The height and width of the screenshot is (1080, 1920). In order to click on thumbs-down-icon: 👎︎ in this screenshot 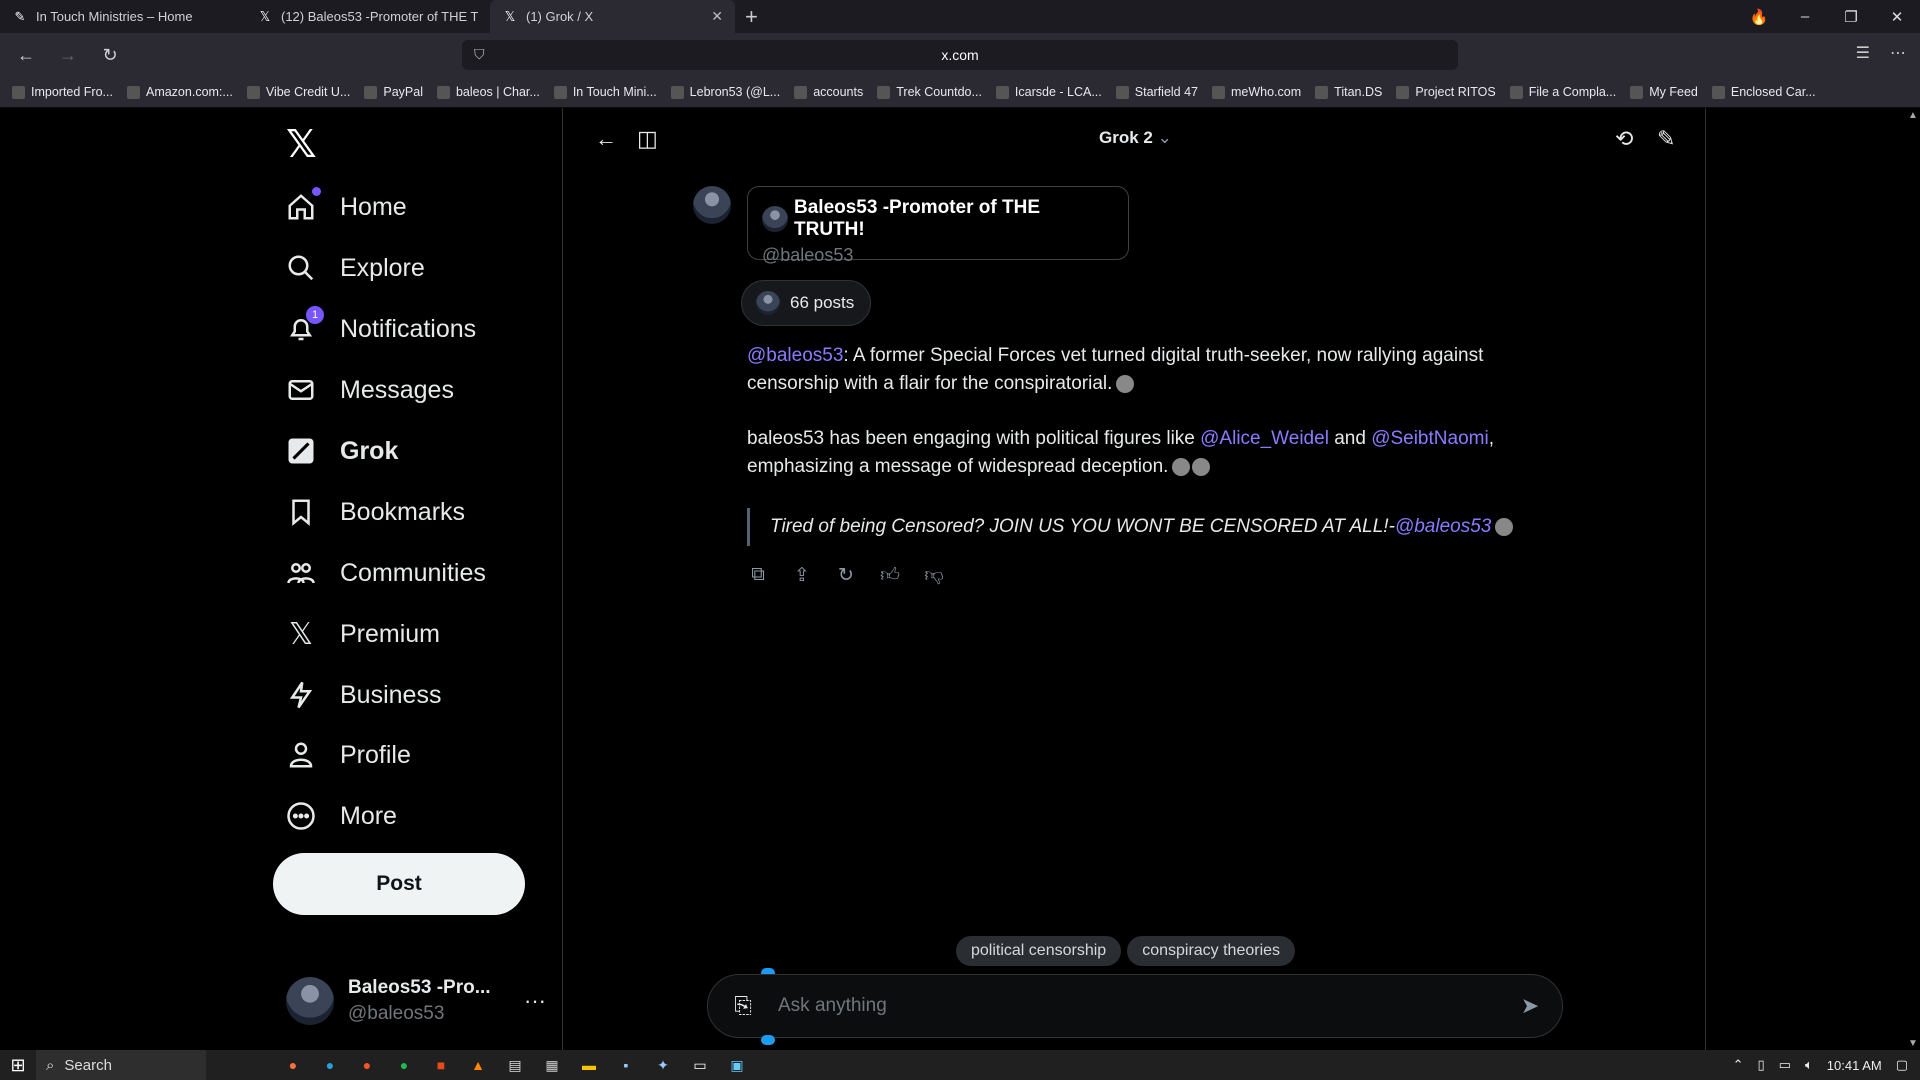, I will do `click(934, 575)`.